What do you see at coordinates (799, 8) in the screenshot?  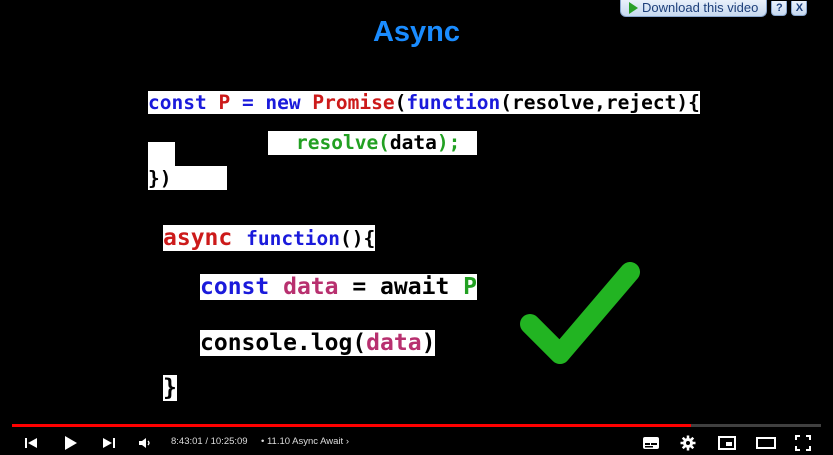 I see `close-button: X` at bounding box center [799, 8].